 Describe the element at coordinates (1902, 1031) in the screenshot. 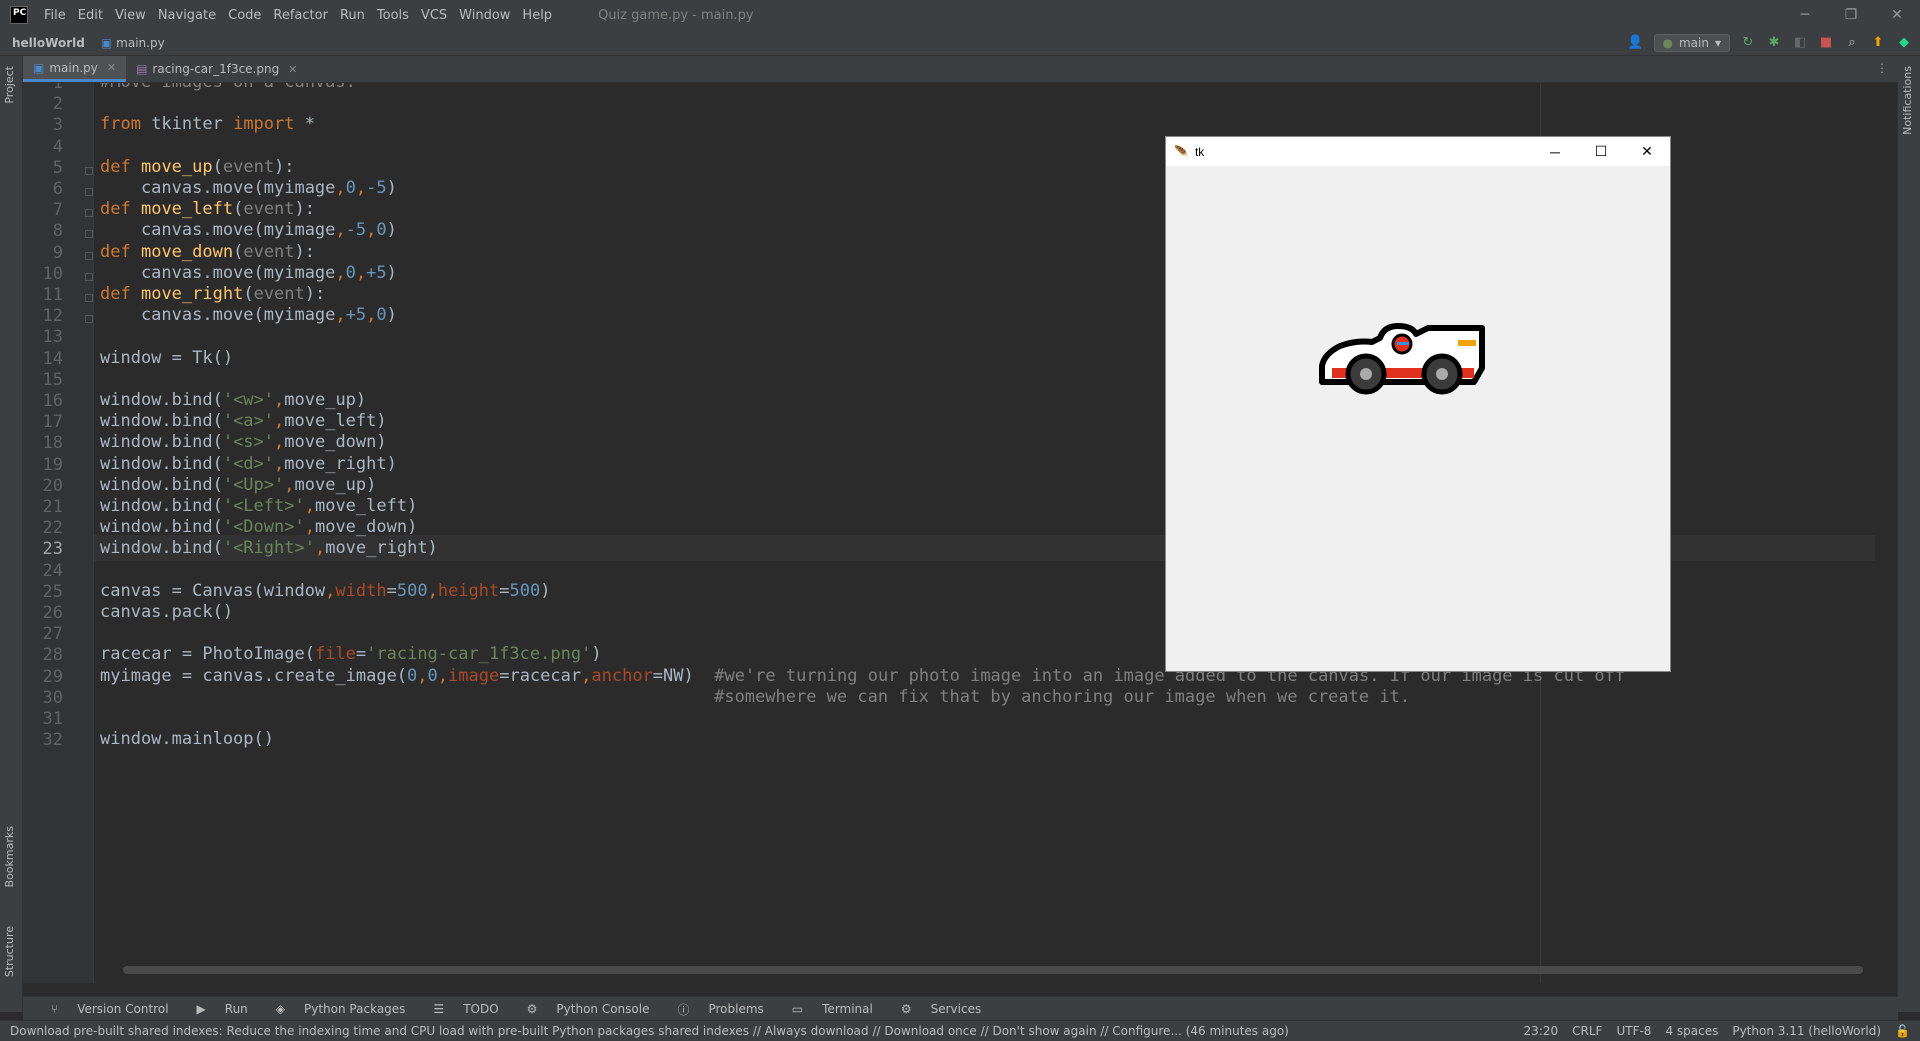

I see `lock-icon: 🔓` at that location.